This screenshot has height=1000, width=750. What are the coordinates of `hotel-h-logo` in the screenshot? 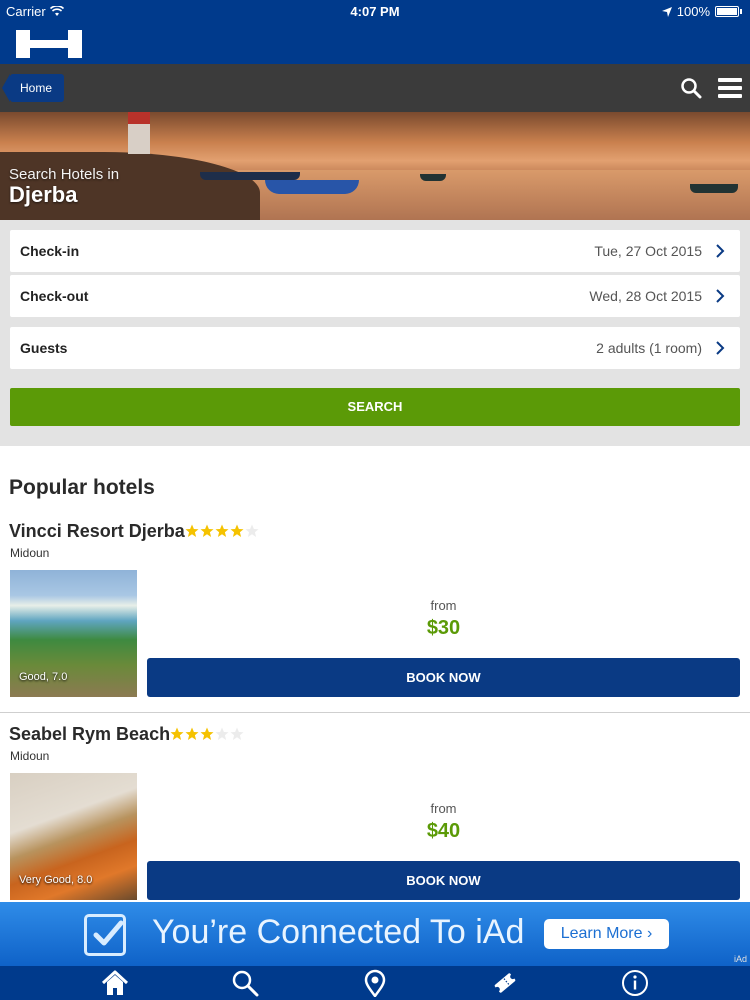 It's located at (49, 44).